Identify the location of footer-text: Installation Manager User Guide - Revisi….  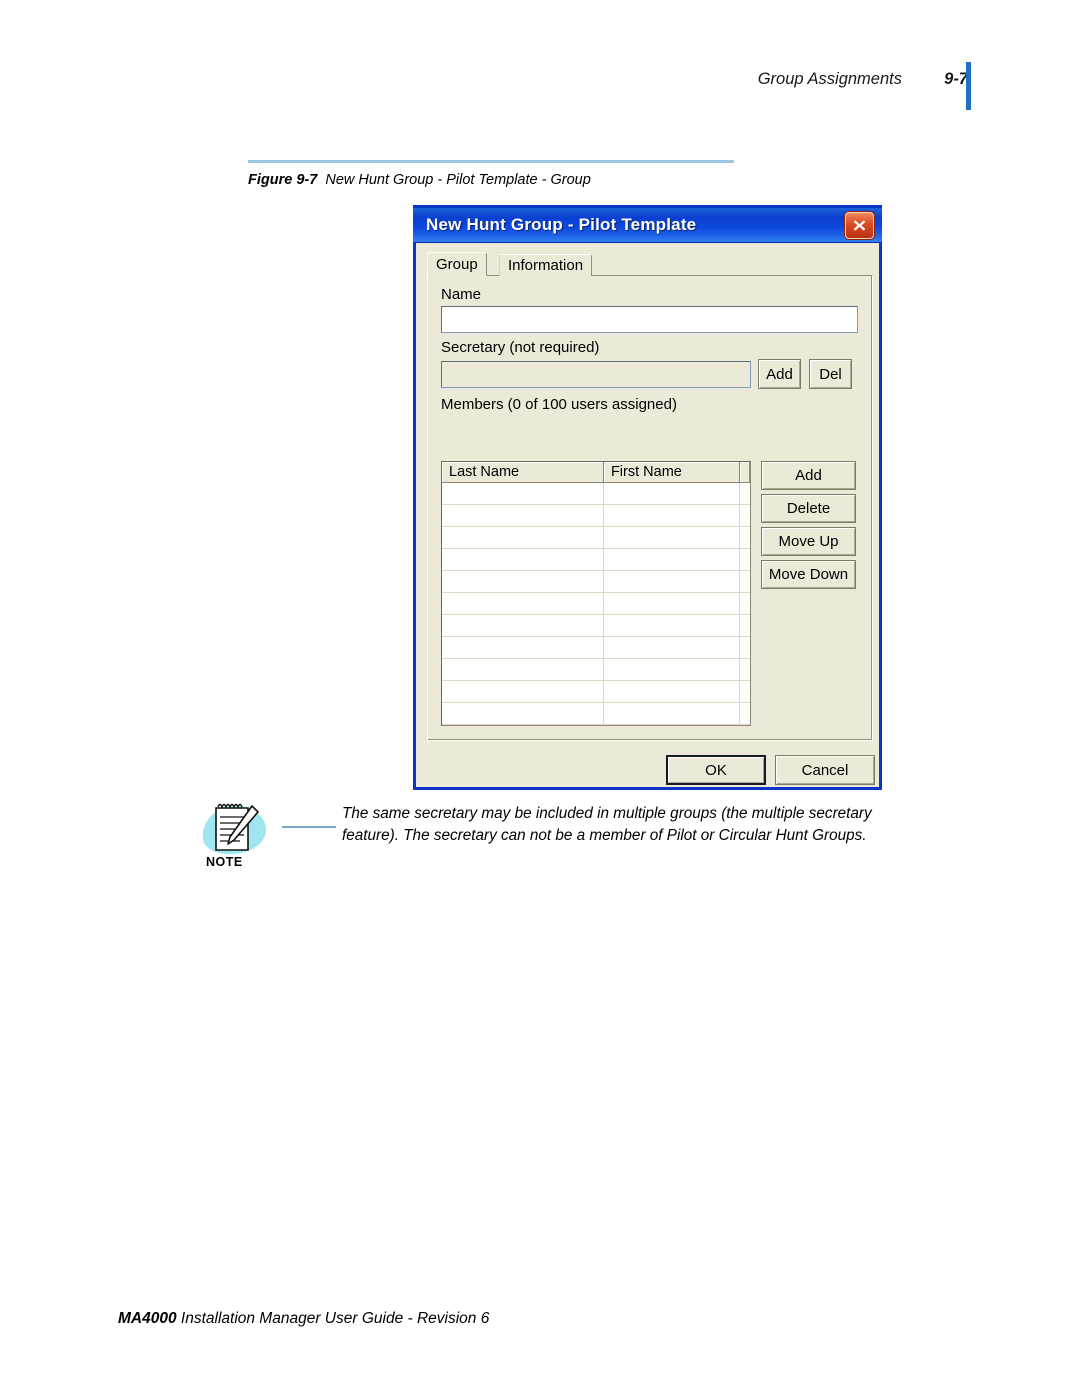
(333, 1318).